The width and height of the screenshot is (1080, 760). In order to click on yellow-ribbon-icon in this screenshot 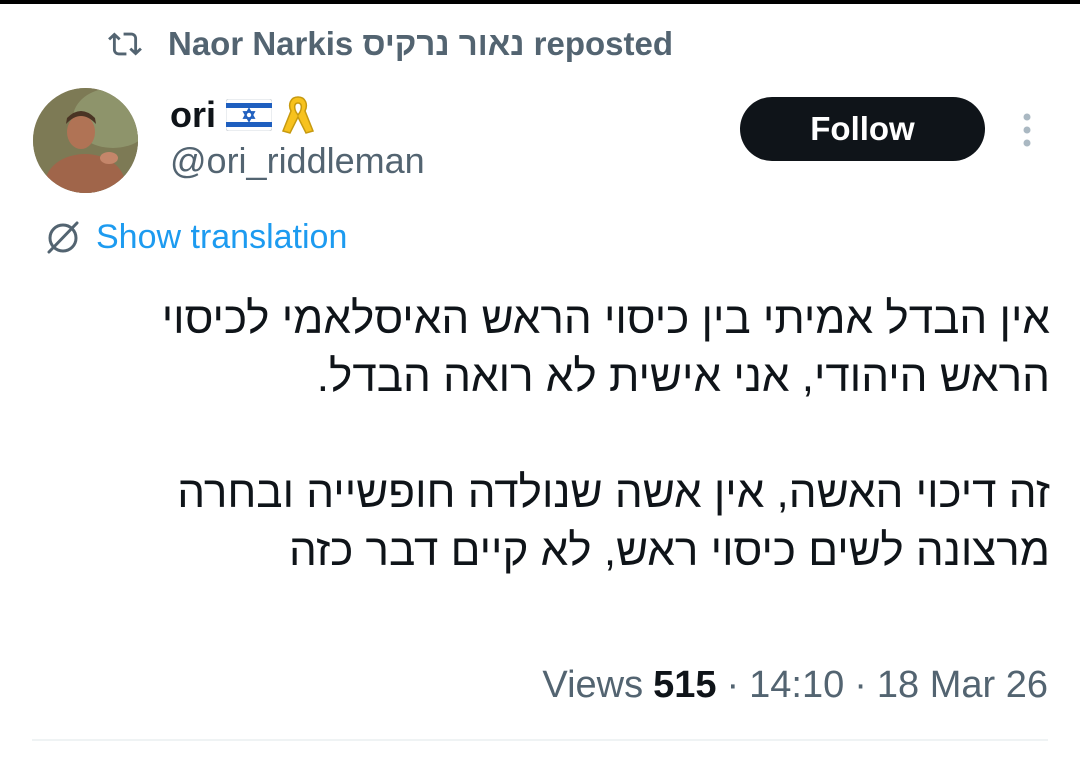, I will do `click(298, 115)`.